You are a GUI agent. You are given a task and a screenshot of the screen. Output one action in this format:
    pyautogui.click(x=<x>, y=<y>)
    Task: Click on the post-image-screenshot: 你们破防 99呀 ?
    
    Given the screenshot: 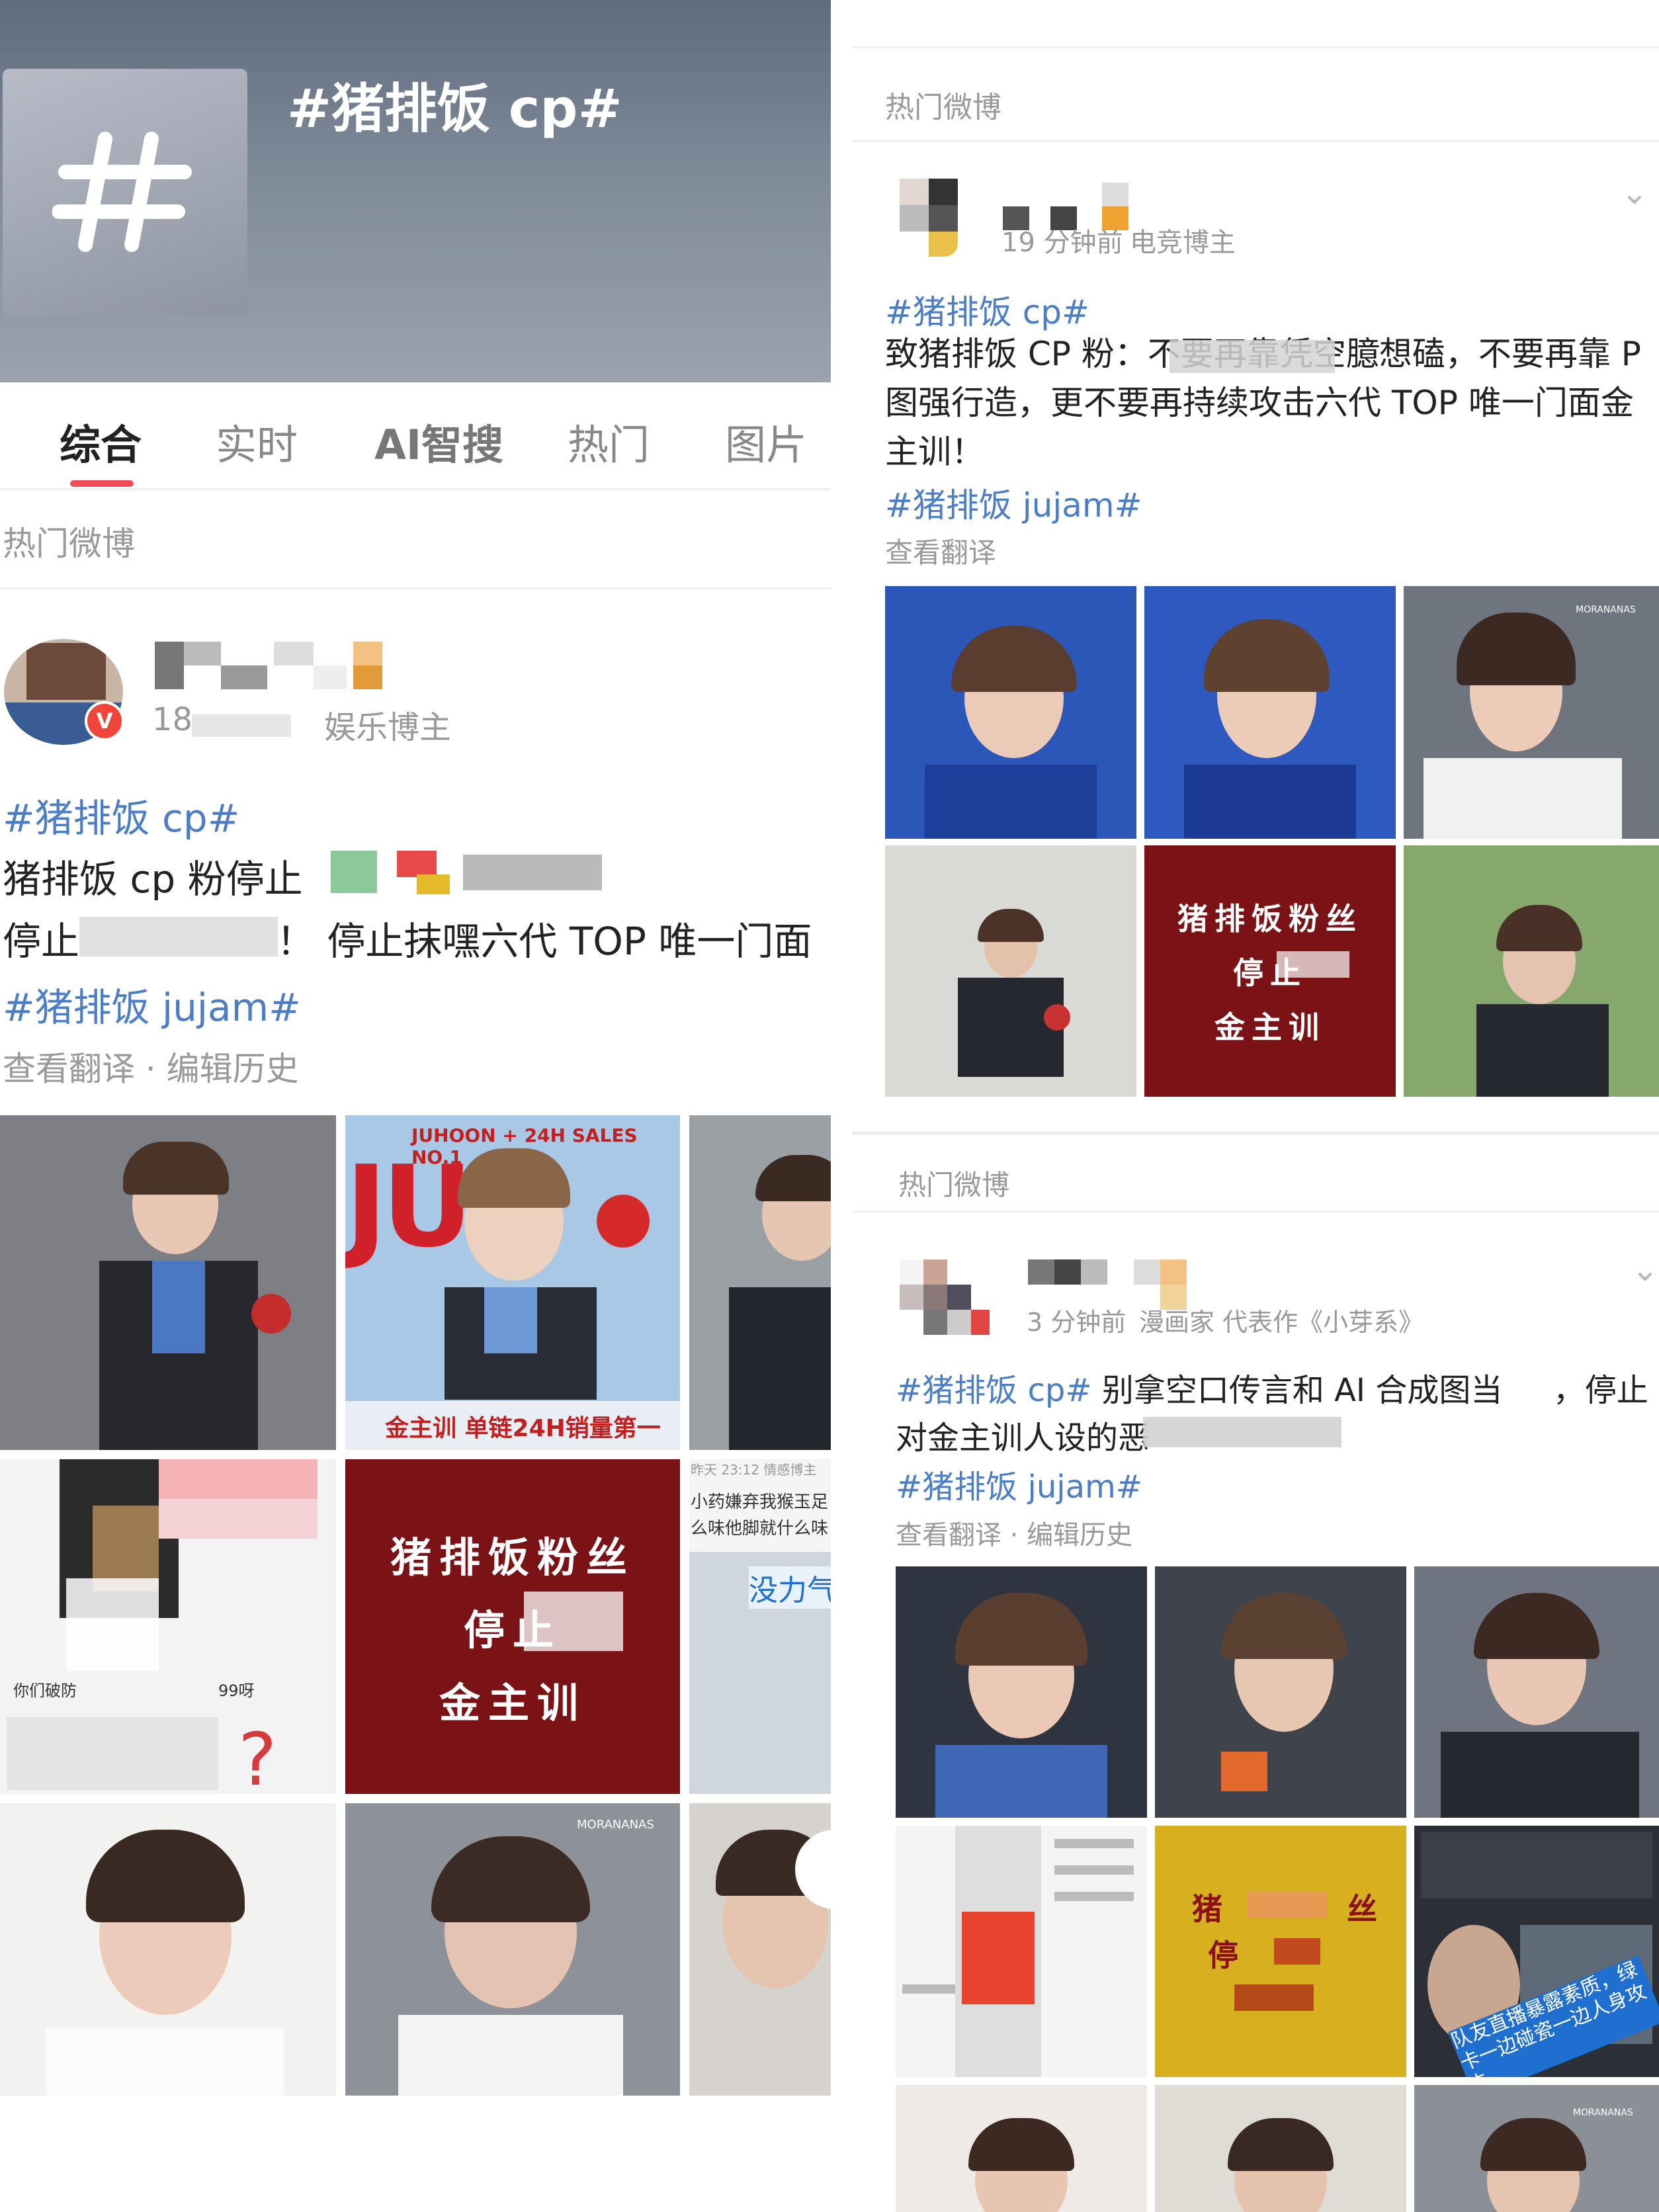 What is the action you would take?
    pyautogui.click(x=168, y=1626)
    